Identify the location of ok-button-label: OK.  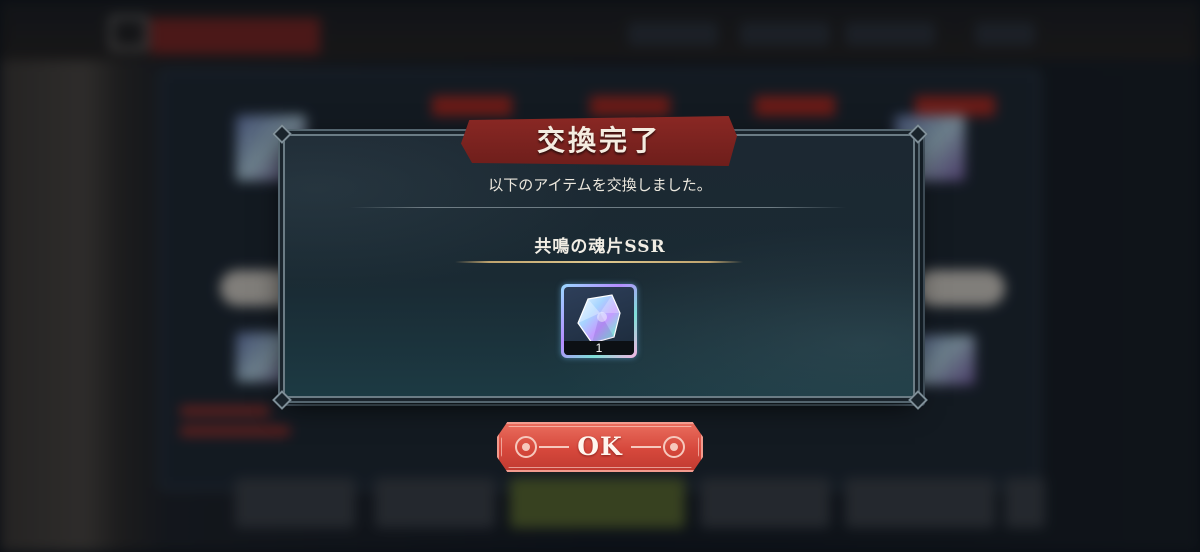
(600, 446).